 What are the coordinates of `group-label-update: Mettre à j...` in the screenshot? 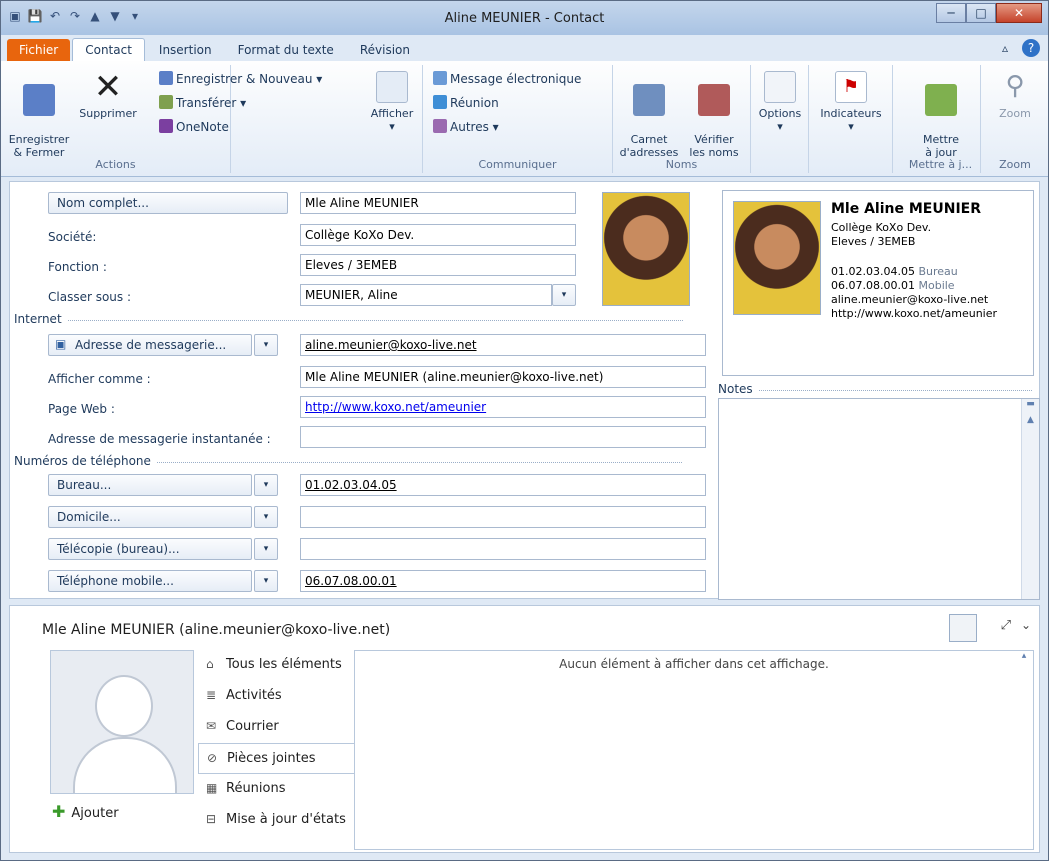 It's located at (940, 164).